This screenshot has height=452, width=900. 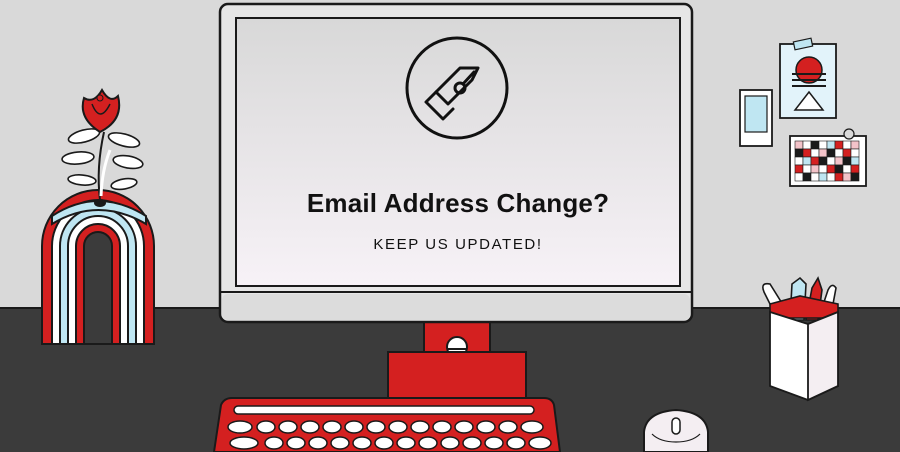 I want to click on pencil-cup, so click(x=800, y=339).